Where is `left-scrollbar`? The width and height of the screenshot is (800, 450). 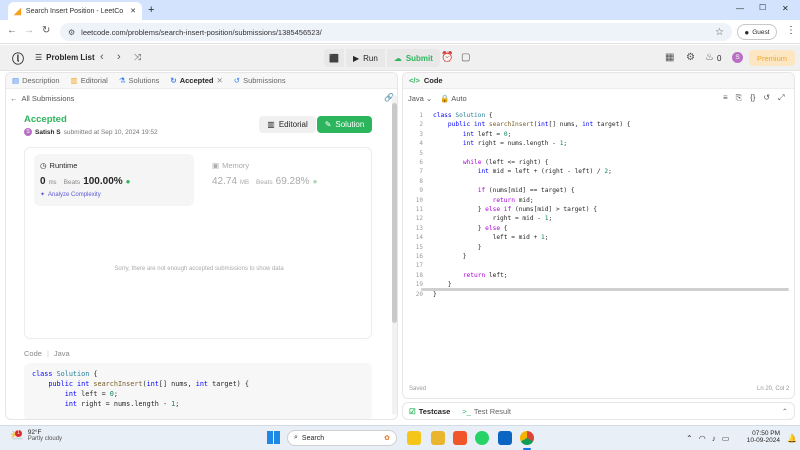
left-scrollbar is located at coordinates (394, 255).